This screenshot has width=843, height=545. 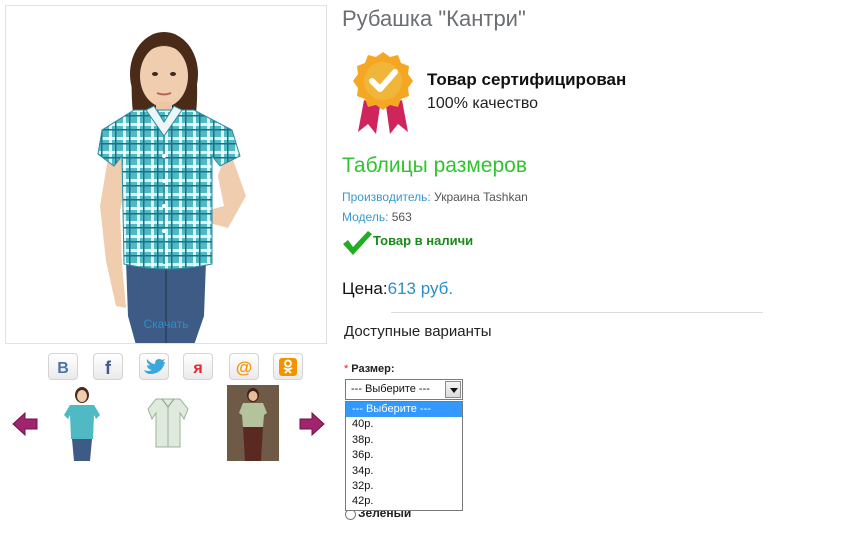 I want to click on odnoklassniki-share-button, so click(x=288, y=366).